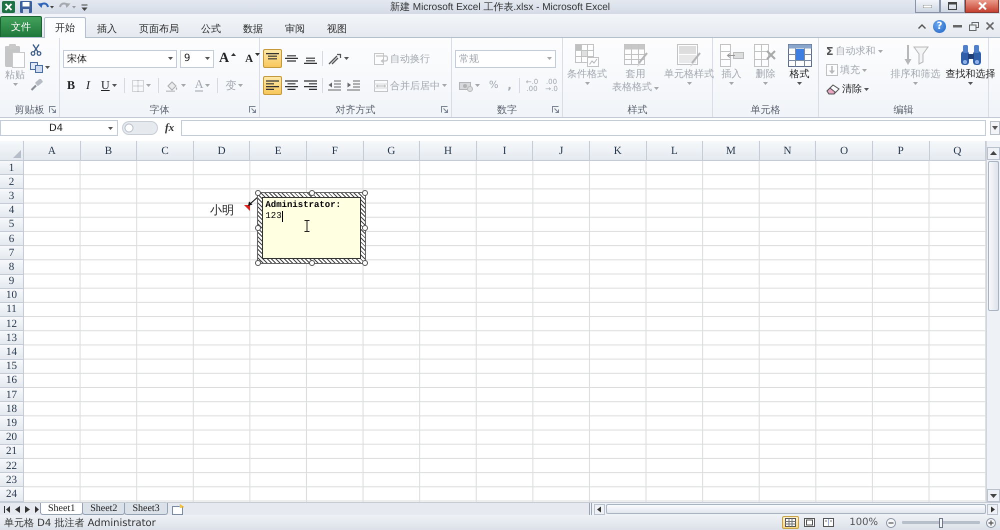  I want to click on row-header: 6, so click(12, 239).